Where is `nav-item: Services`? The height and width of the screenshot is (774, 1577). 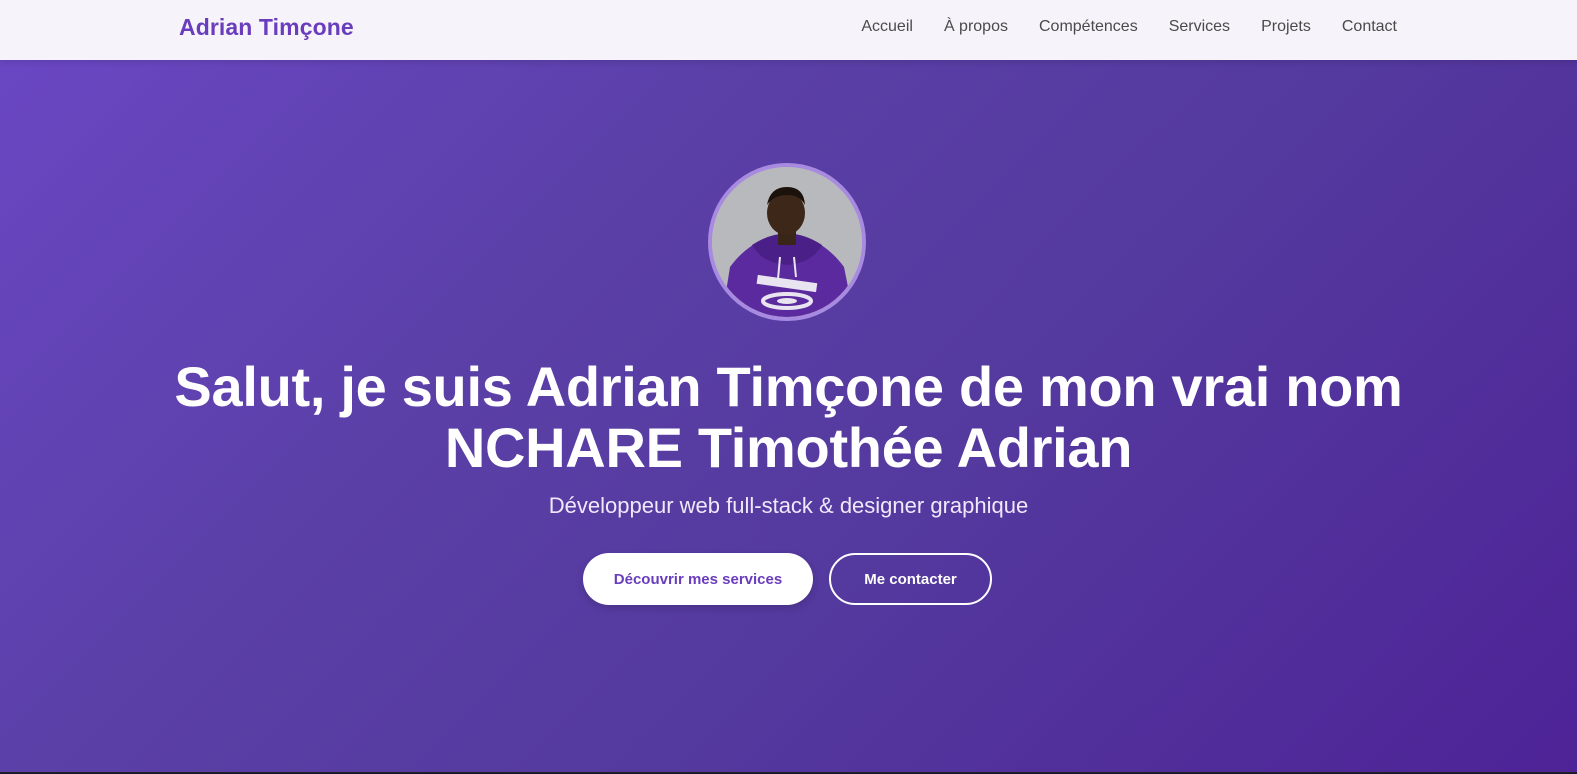 nav-item: Services is located at coordinates (1199, 27).